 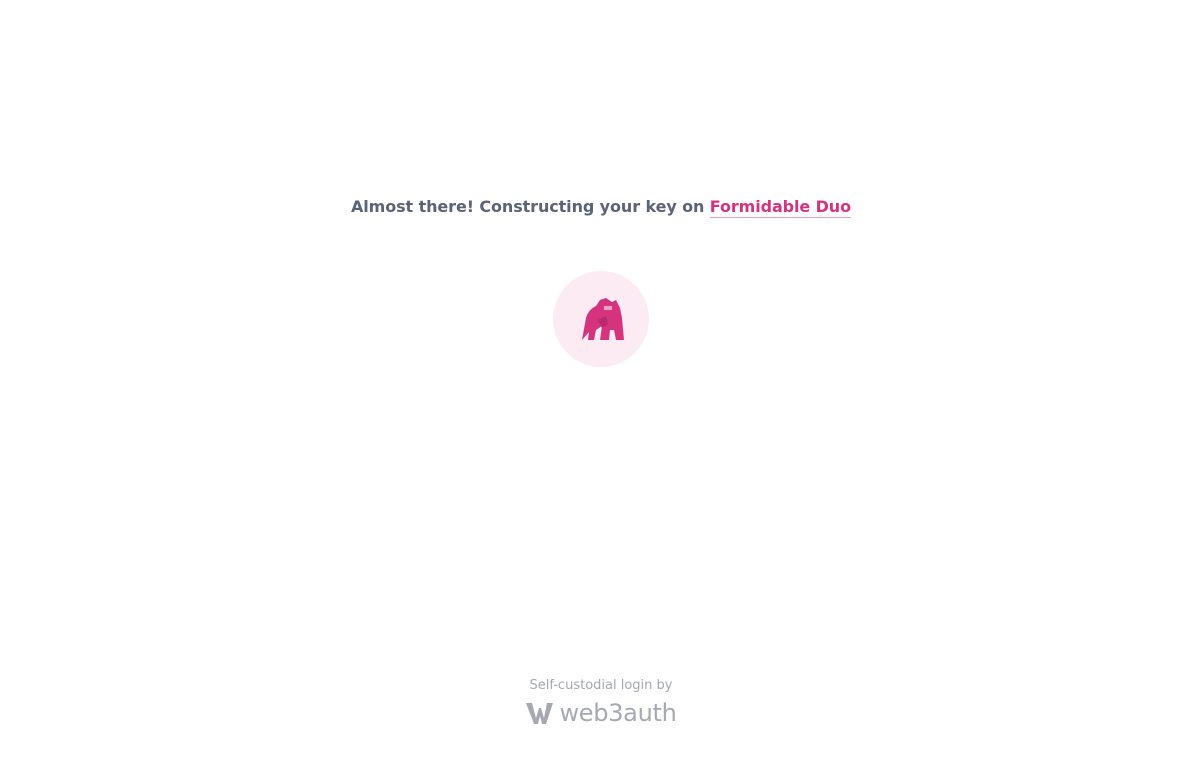 I want to click on footer-caption: Self-custodial login by, so click(x=601, y=685).